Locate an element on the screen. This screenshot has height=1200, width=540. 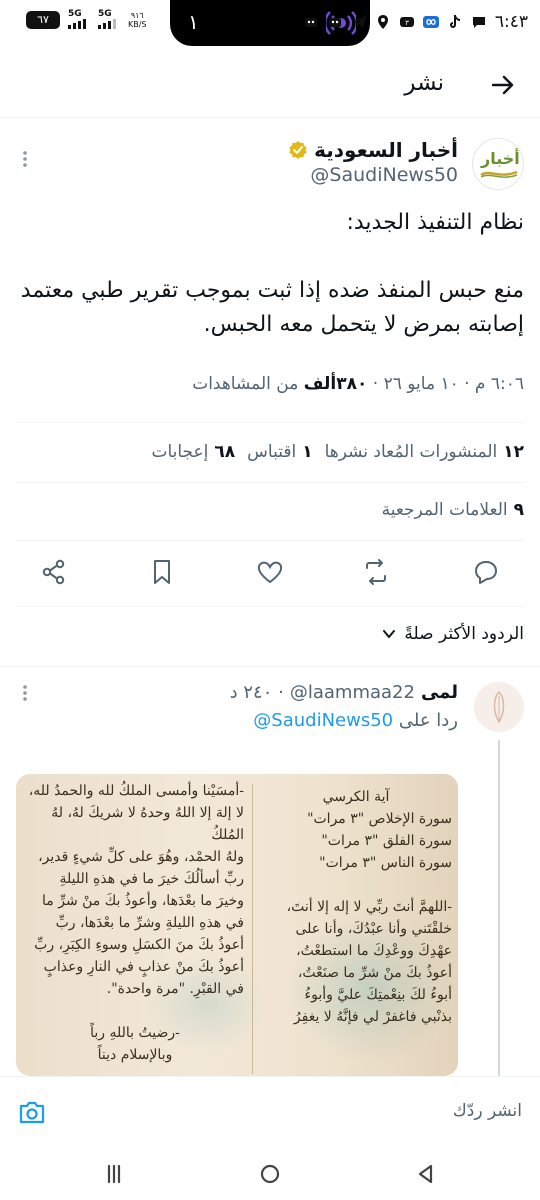
avatar-wave-icon is located at coordinates (499, 174).